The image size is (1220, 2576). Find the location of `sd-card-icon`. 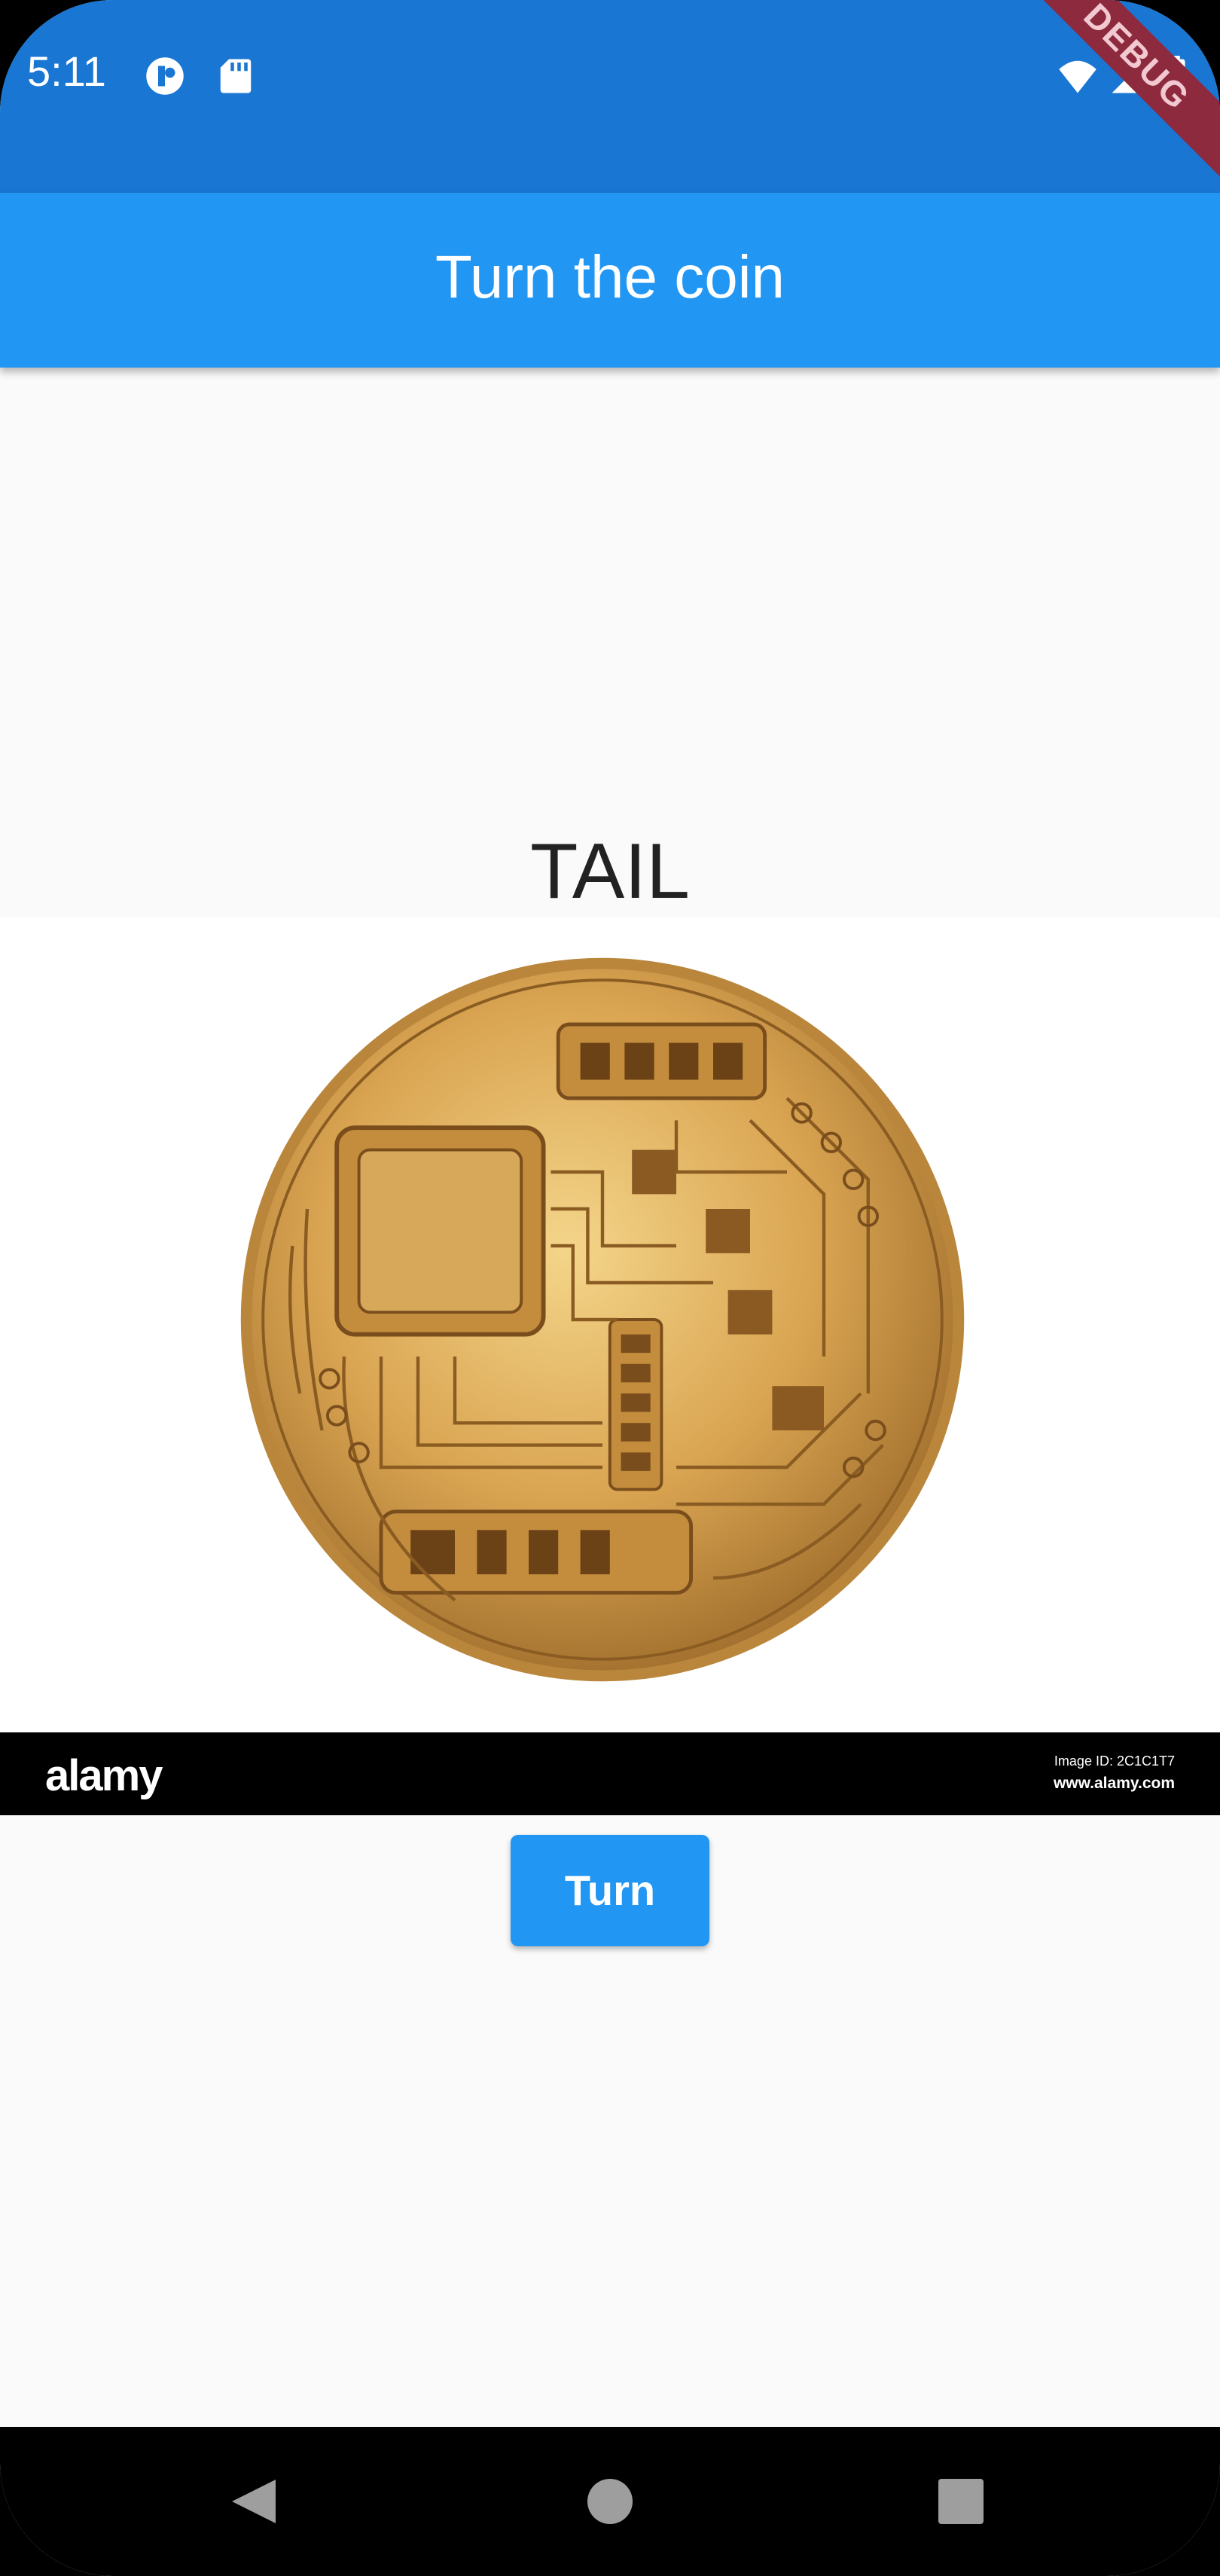

sd-card-icon is located at coordinates (236, 76).